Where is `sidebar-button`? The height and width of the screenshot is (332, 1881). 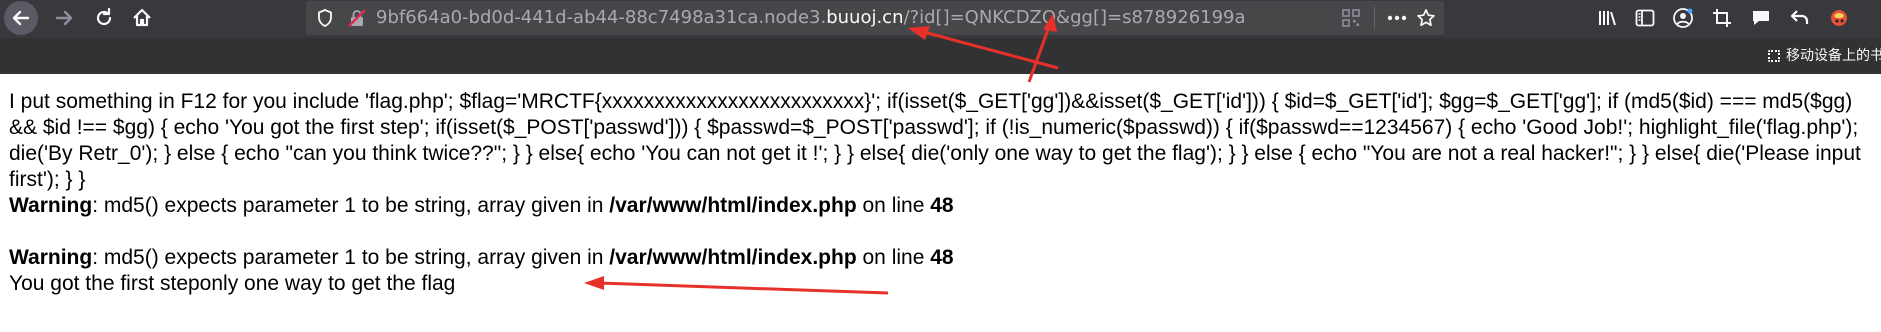 sidebar-button is located at coordinates (1645, 18).